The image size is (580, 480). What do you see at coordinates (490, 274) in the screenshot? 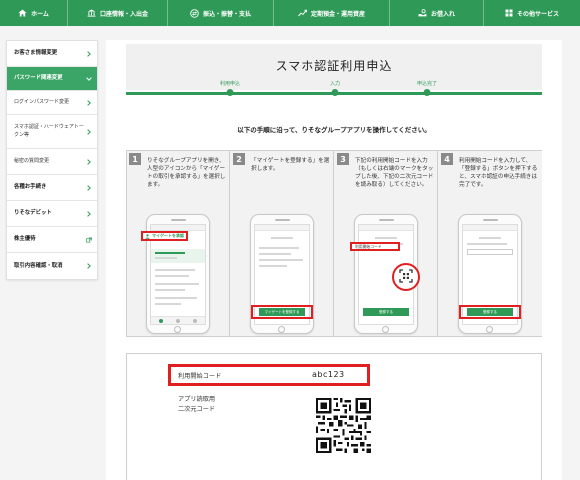
I see `phone-illustration: 登録する` at bounding box center [490, 274].